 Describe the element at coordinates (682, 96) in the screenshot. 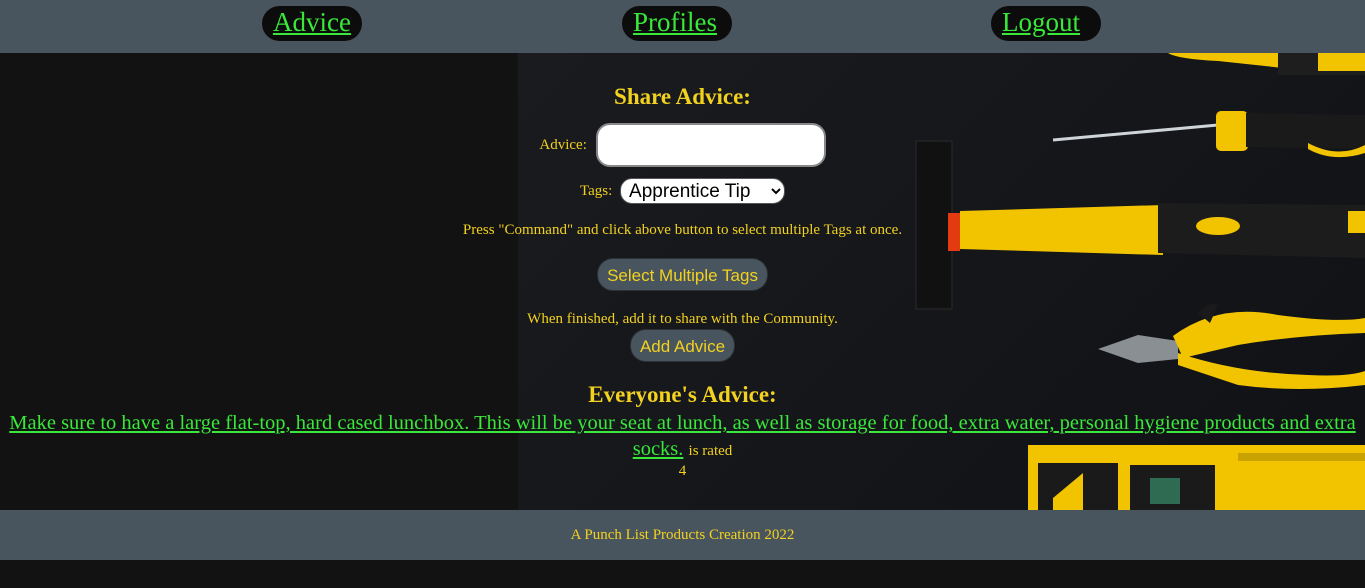

I see `share-advice-heading: Share Advice:` at that location.